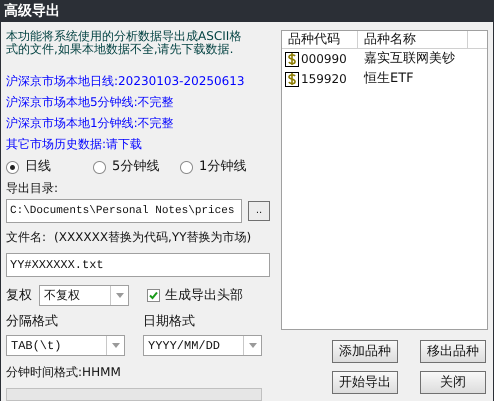 The image size is (494, 401). Describe the element at coordinates (138, 265) in the screenshot. I see `file-name-field: YY#XXXXXX.txt` at that location.